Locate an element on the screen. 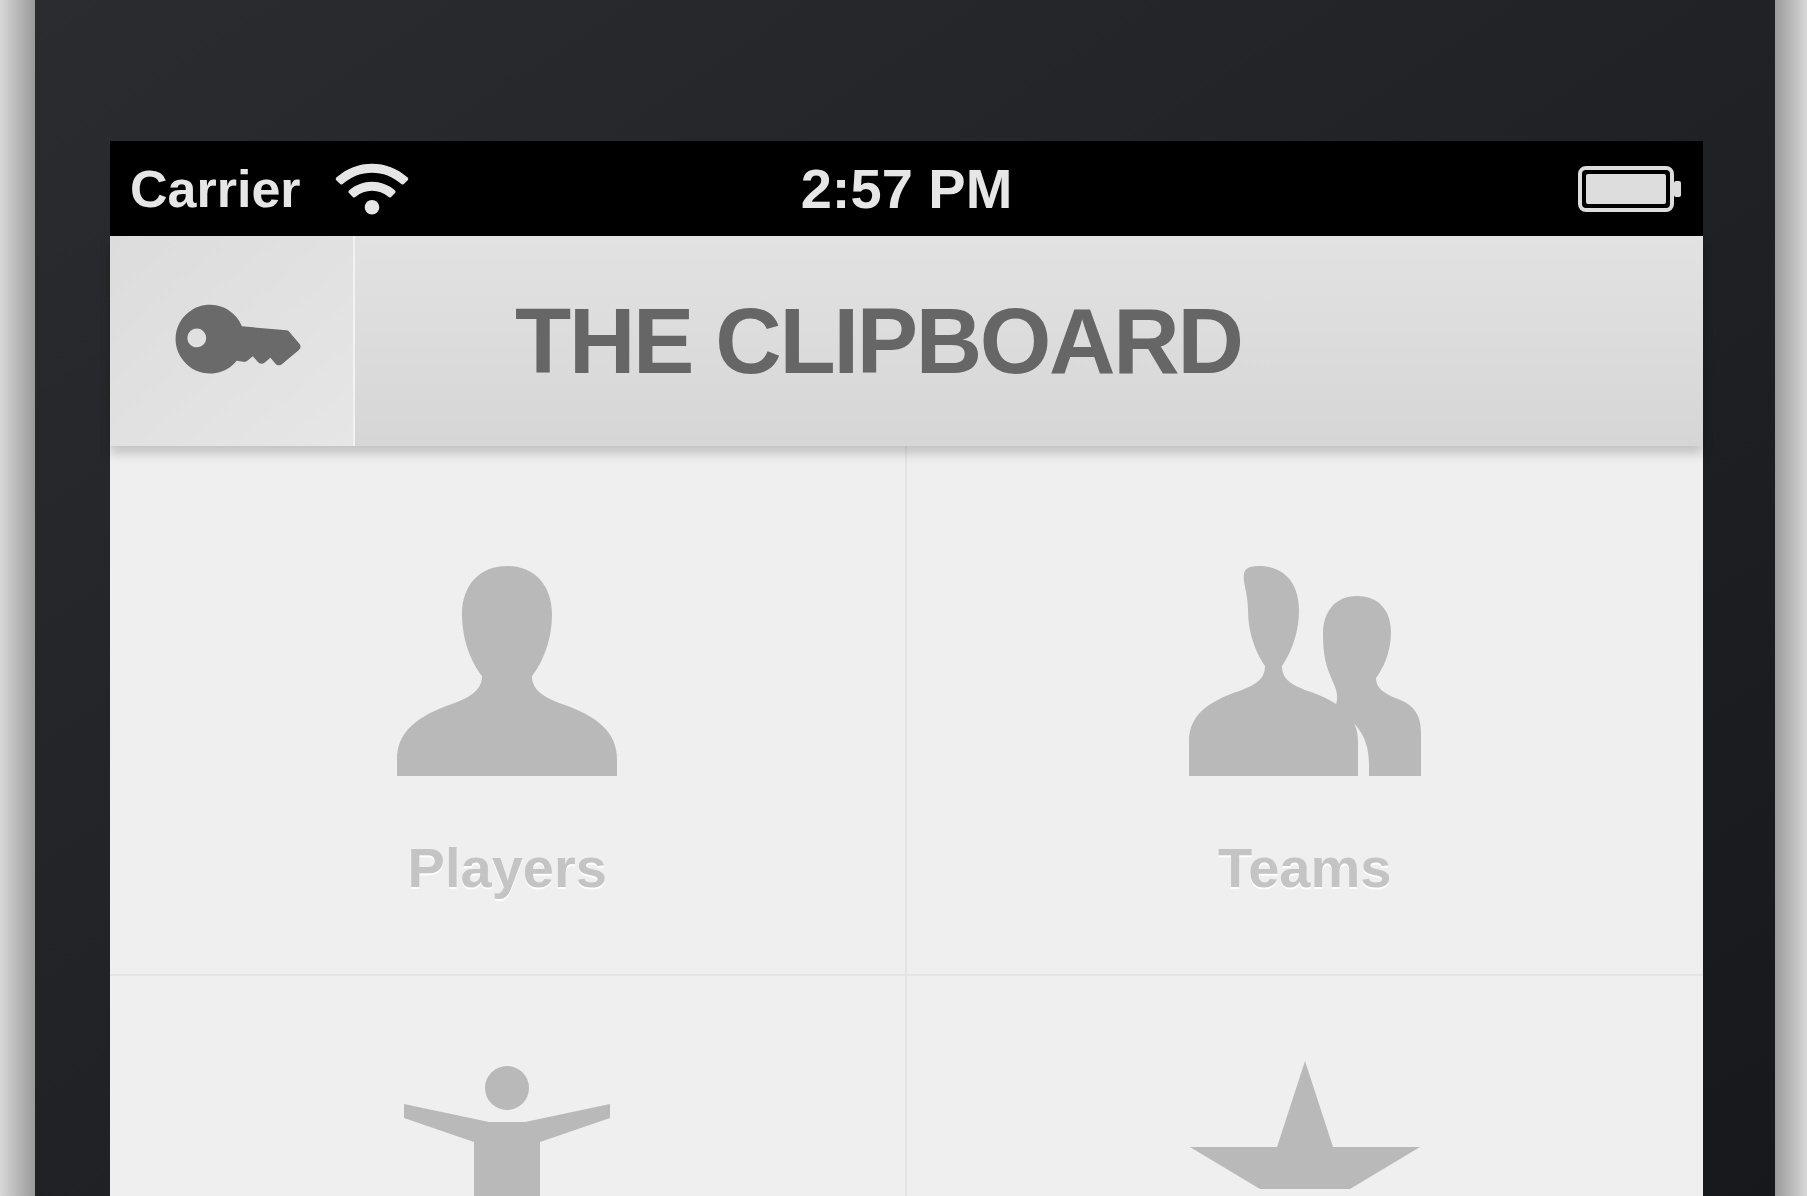  two-people-icon is located at coordinates (1304, 671).